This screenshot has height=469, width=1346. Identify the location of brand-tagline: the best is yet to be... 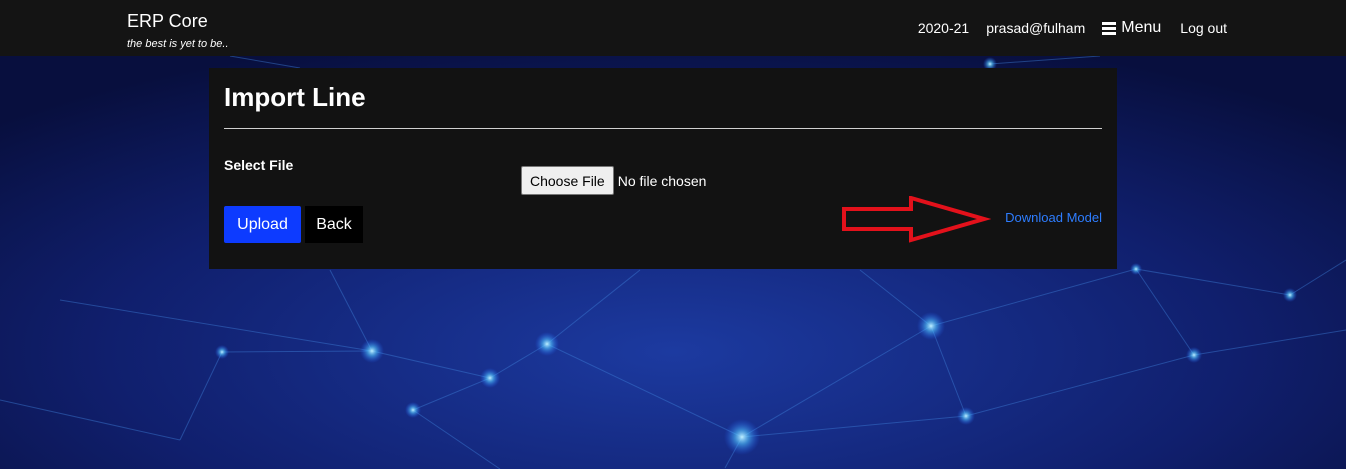
(178, 44).